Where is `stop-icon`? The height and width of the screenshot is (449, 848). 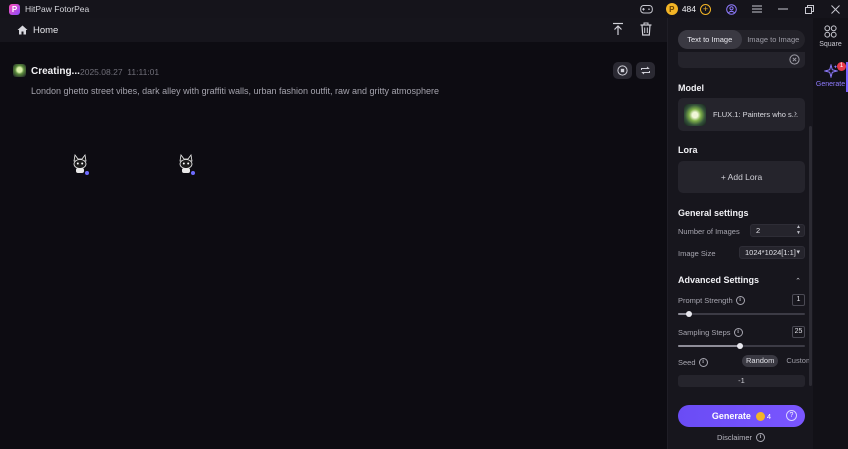
stop-icon is located at coordinates (622, 70).